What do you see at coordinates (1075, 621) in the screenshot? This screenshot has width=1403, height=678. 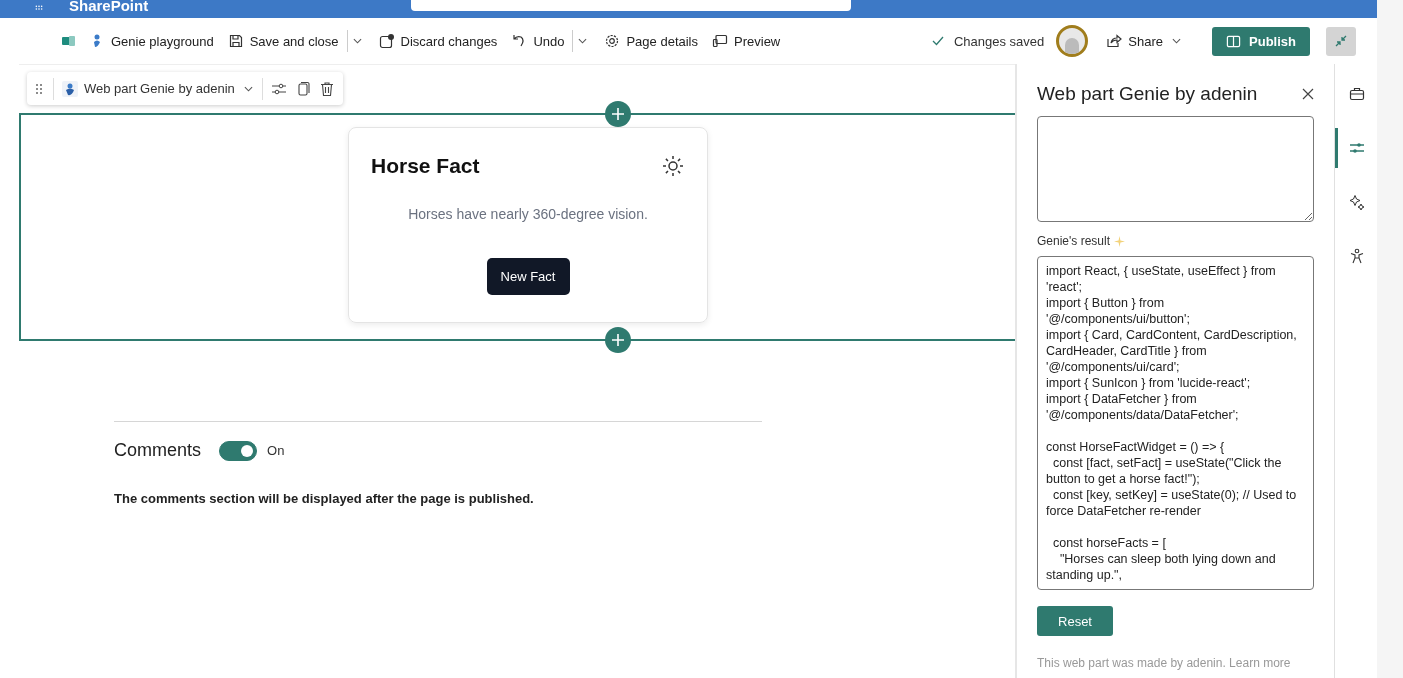 I see `reset-button: Reset` at bounding box center [1075, 621].